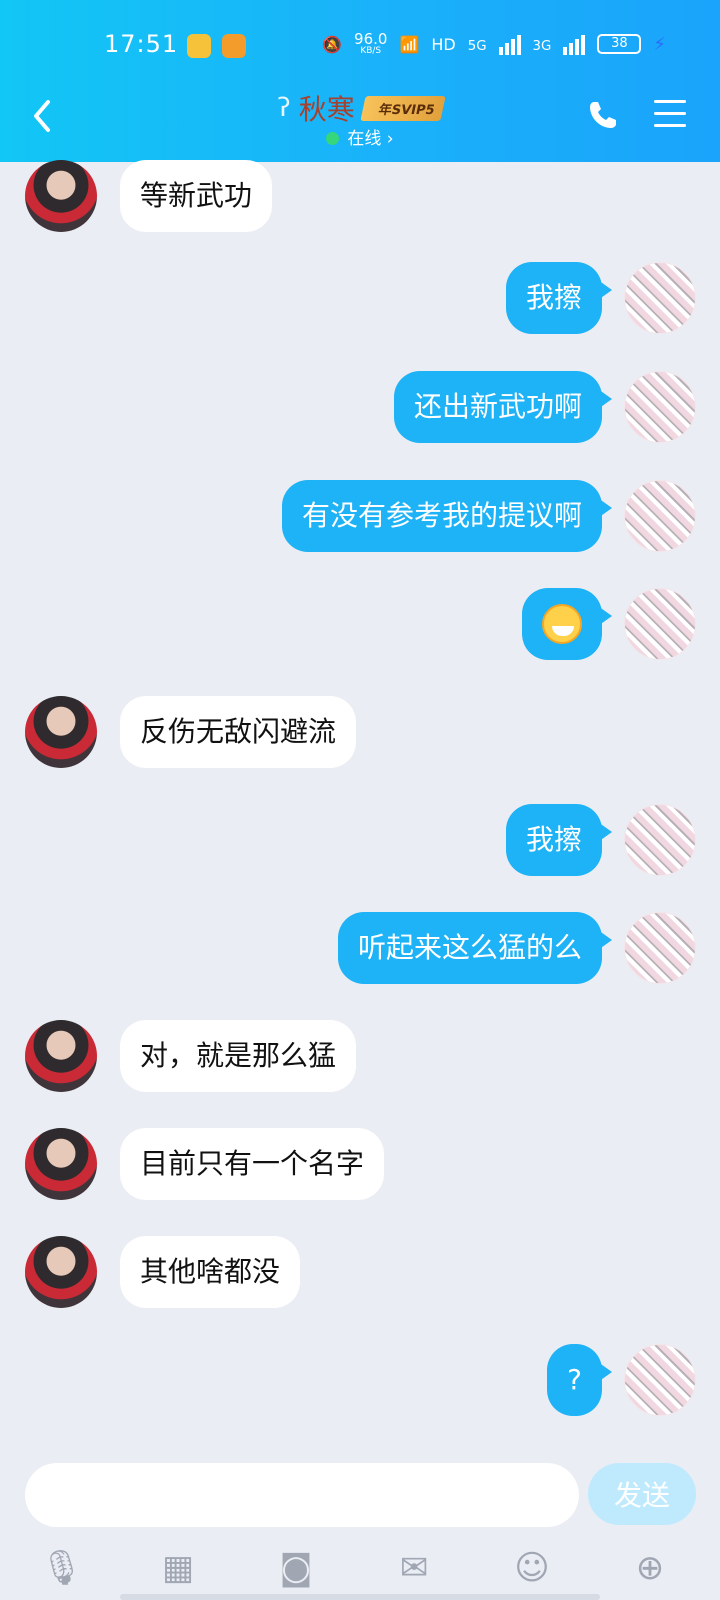 This screenshot has height=1600, width=720. What do you see at coordinates (360, 1054) in the screenshot?
I see `message-row-peer: 对，就是那么猛` at bounding box center [360, 1054].